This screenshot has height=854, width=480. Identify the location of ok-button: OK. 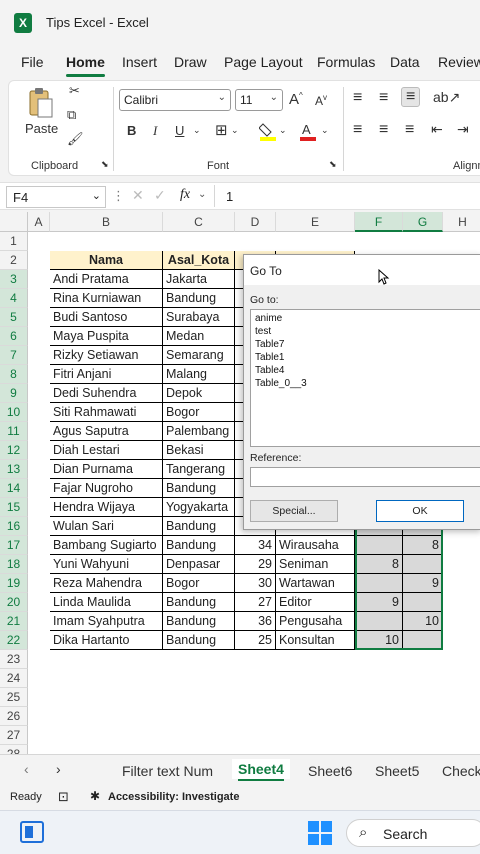
(420, 511).